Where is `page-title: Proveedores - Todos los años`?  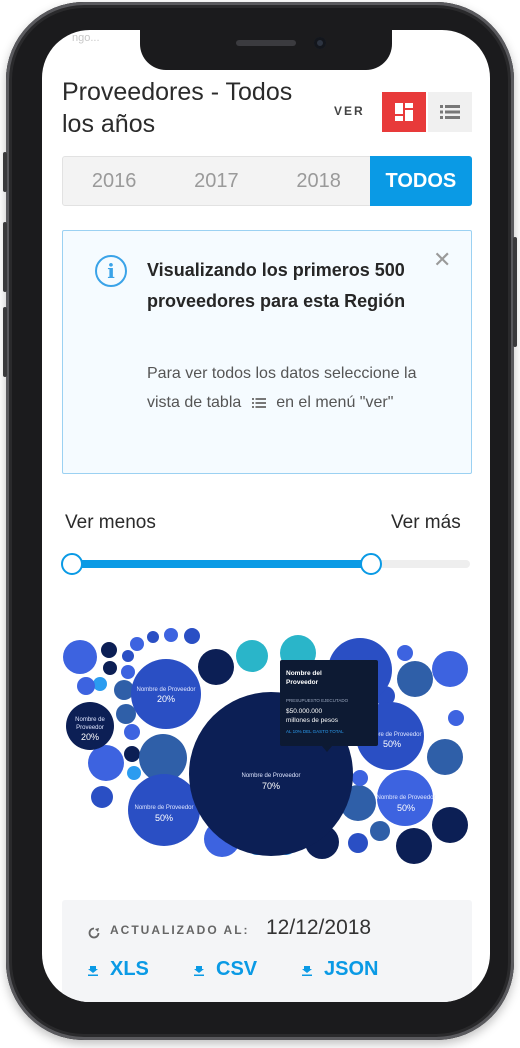 page-title: Proveedores - Todos los años is located at coordinates (177, 108).